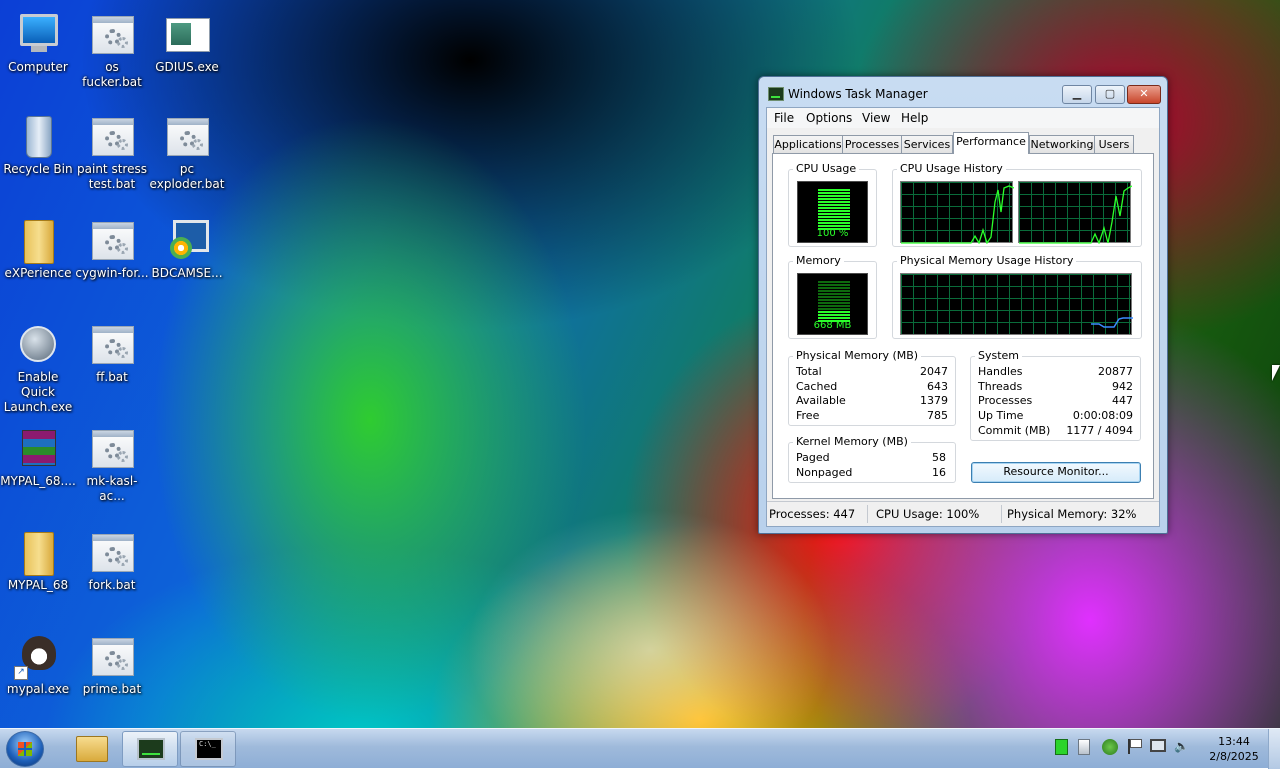  What do you see at coordinates (112, 689) in the screenshot?
I see `desktop-icon-label: prime.bat` at bounding box center [112, 689].